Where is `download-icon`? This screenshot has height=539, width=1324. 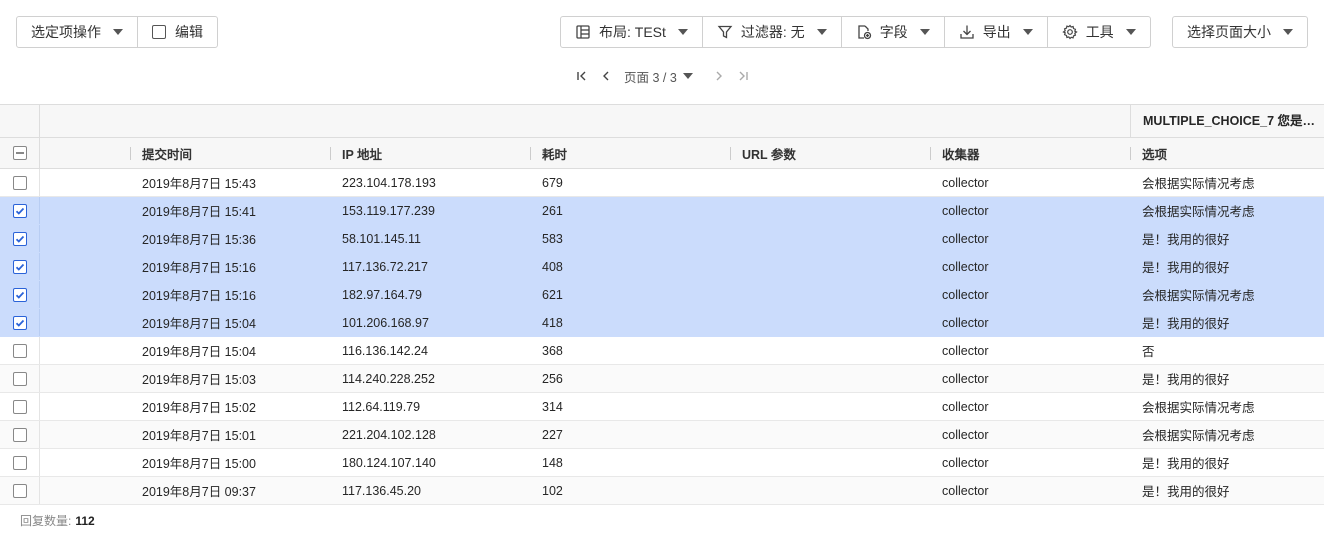
download-icon is located at coordinates (967, 32).